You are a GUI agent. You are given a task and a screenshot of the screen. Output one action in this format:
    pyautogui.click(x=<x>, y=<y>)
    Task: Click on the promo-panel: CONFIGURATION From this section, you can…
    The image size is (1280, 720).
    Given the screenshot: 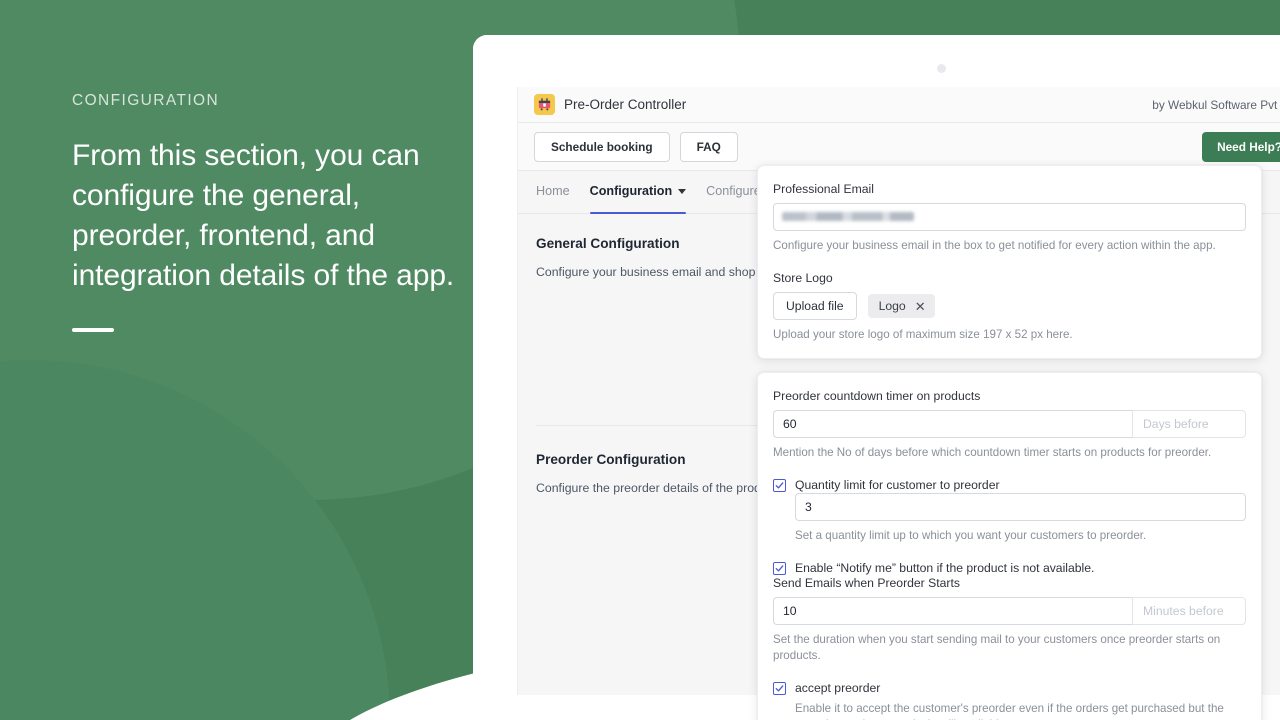 What is the action you would take?
    pyautogui.click(x=272, y=212)
    